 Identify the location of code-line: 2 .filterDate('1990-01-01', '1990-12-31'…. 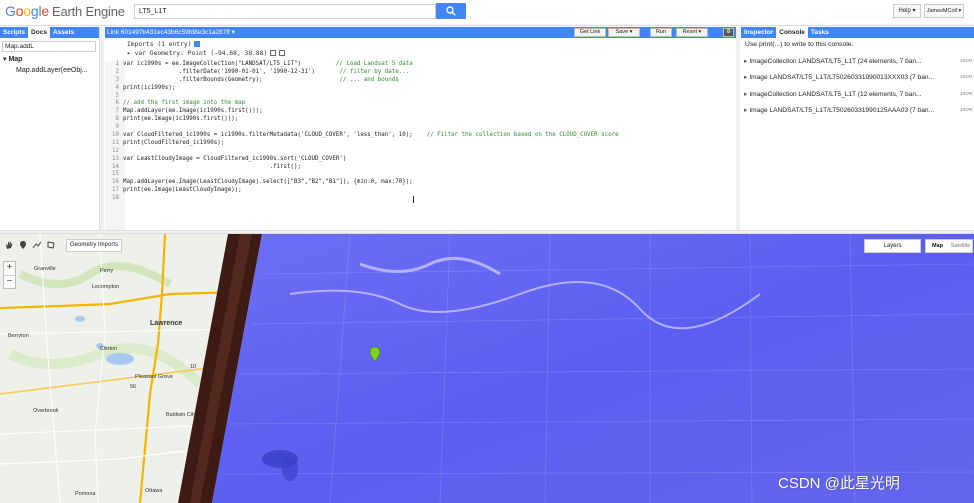
(420, 73).